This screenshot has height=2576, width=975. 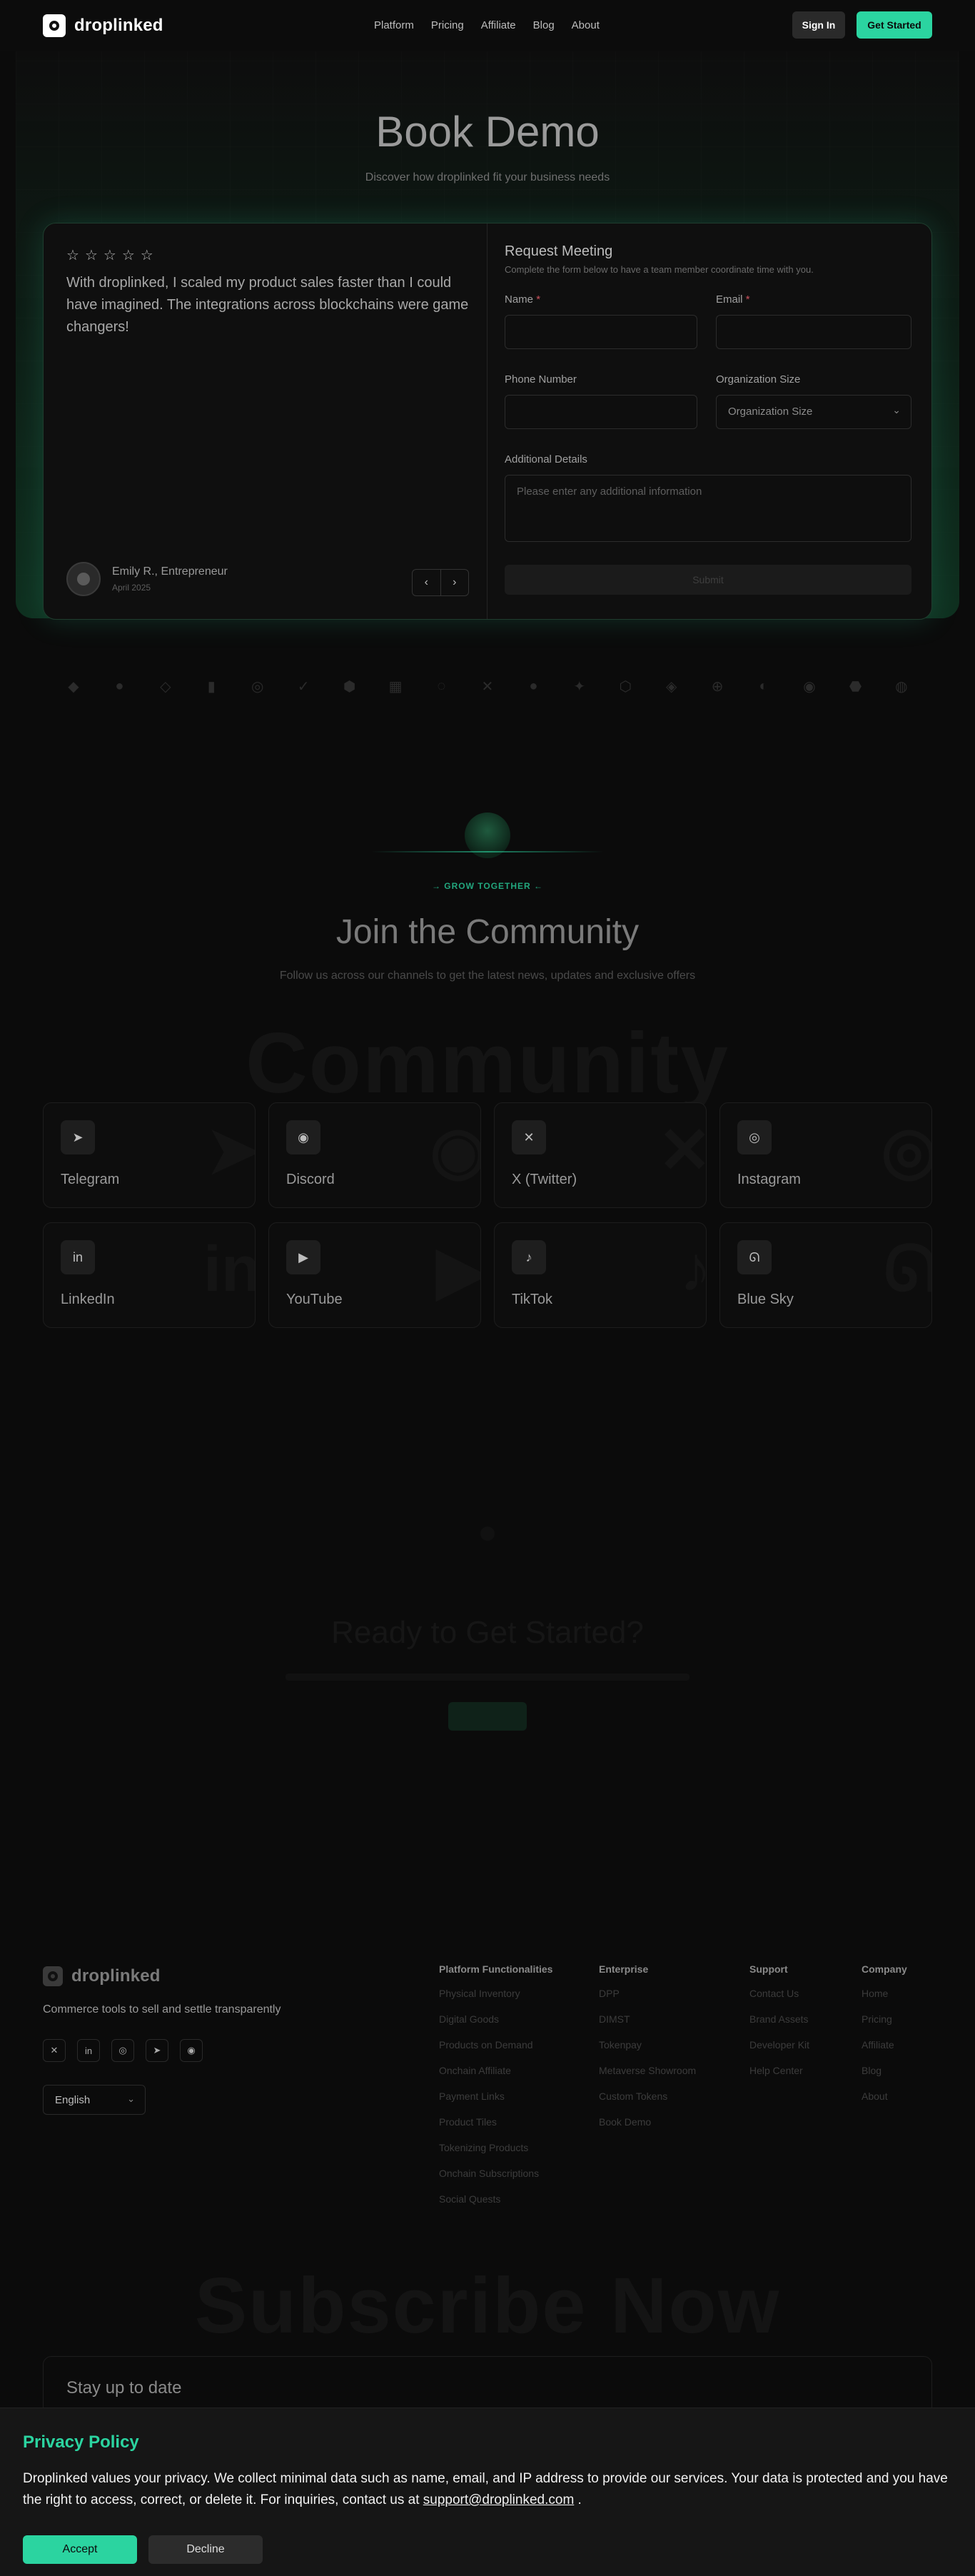 What do you see at coordinates (495, 2045) in the screenshot?
I see `footer-link: Products on Demand` at bounding box center [495, 2045].